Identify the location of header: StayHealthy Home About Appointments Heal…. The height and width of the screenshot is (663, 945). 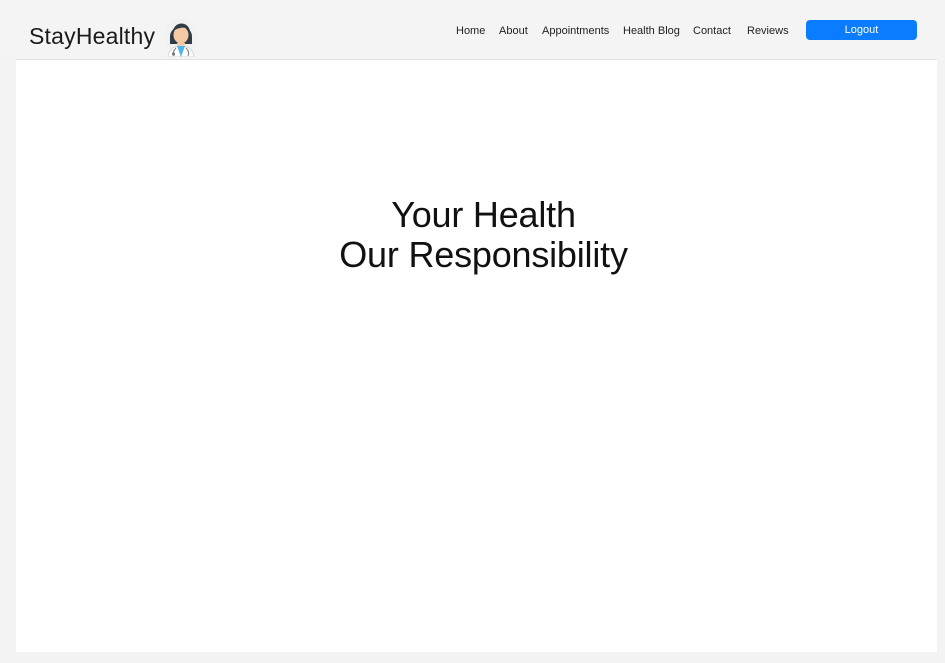
(472, 29).